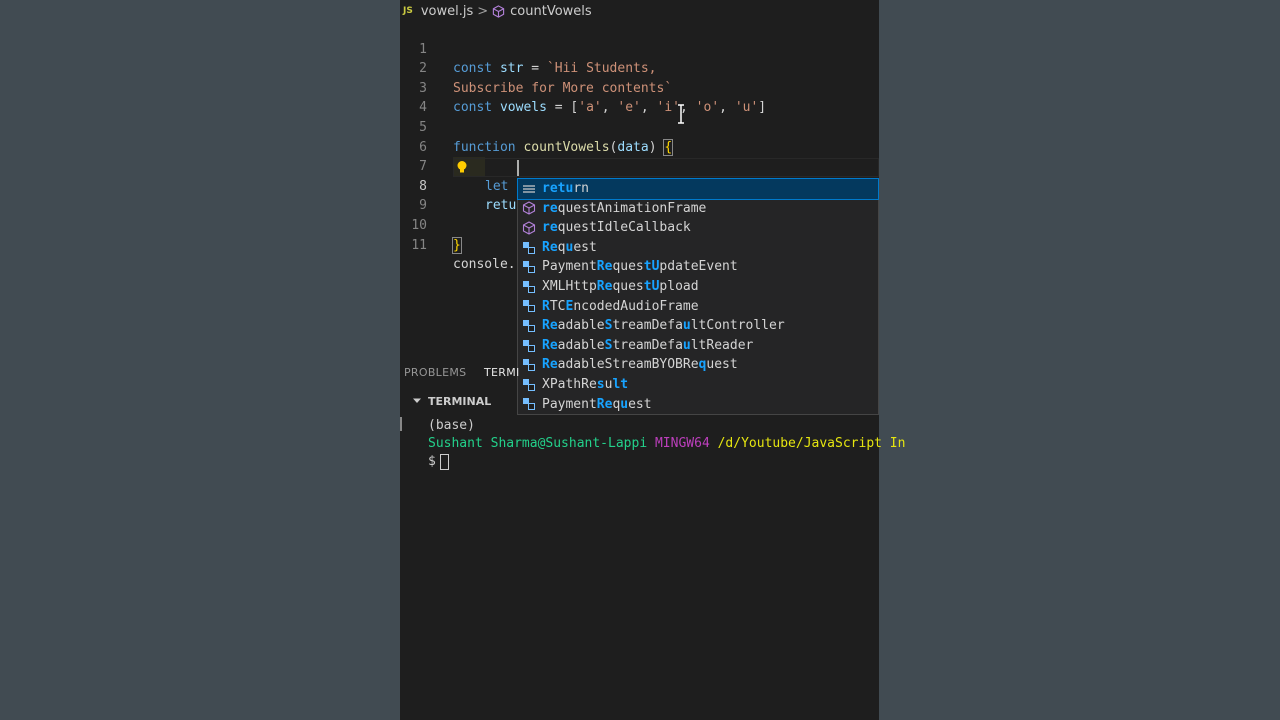 Image resolution: width=1280 pixels, height=720 pixels. Describe the element at coordinates (408, 11) in the screenshot. I see `js-file-icon: JS` at that location.